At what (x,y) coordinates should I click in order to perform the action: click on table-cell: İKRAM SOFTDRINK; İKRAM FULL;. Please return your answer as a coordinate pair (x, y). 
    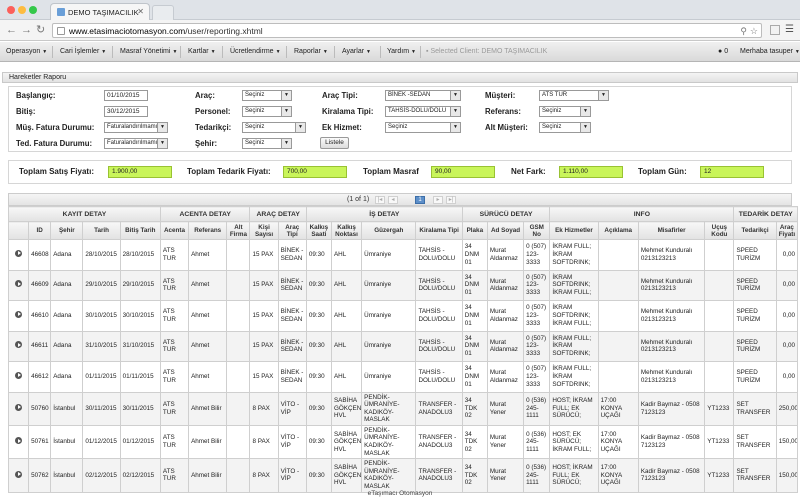
    Looking at the image, I should click on (574, 285).